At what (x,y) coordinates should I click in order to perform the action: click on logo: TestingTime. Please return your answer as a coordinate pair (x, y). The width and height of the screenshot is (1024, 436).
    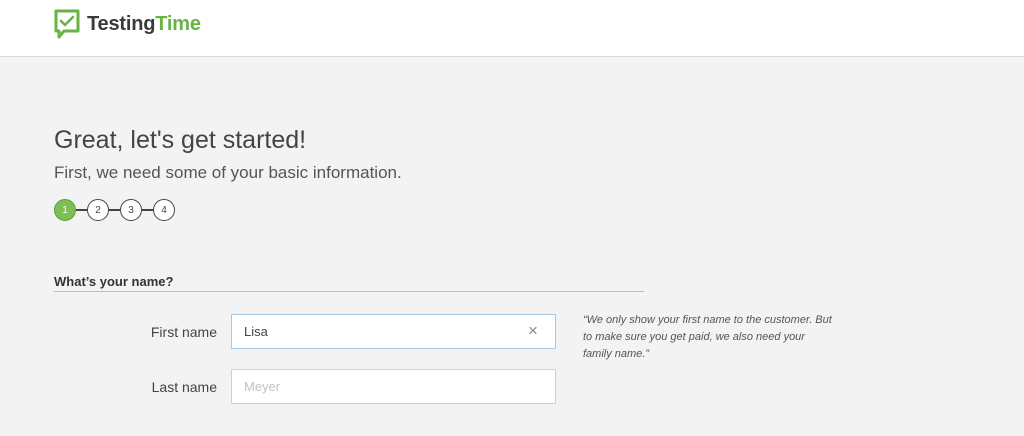
    Looking at the image, I should click on (127, 24).